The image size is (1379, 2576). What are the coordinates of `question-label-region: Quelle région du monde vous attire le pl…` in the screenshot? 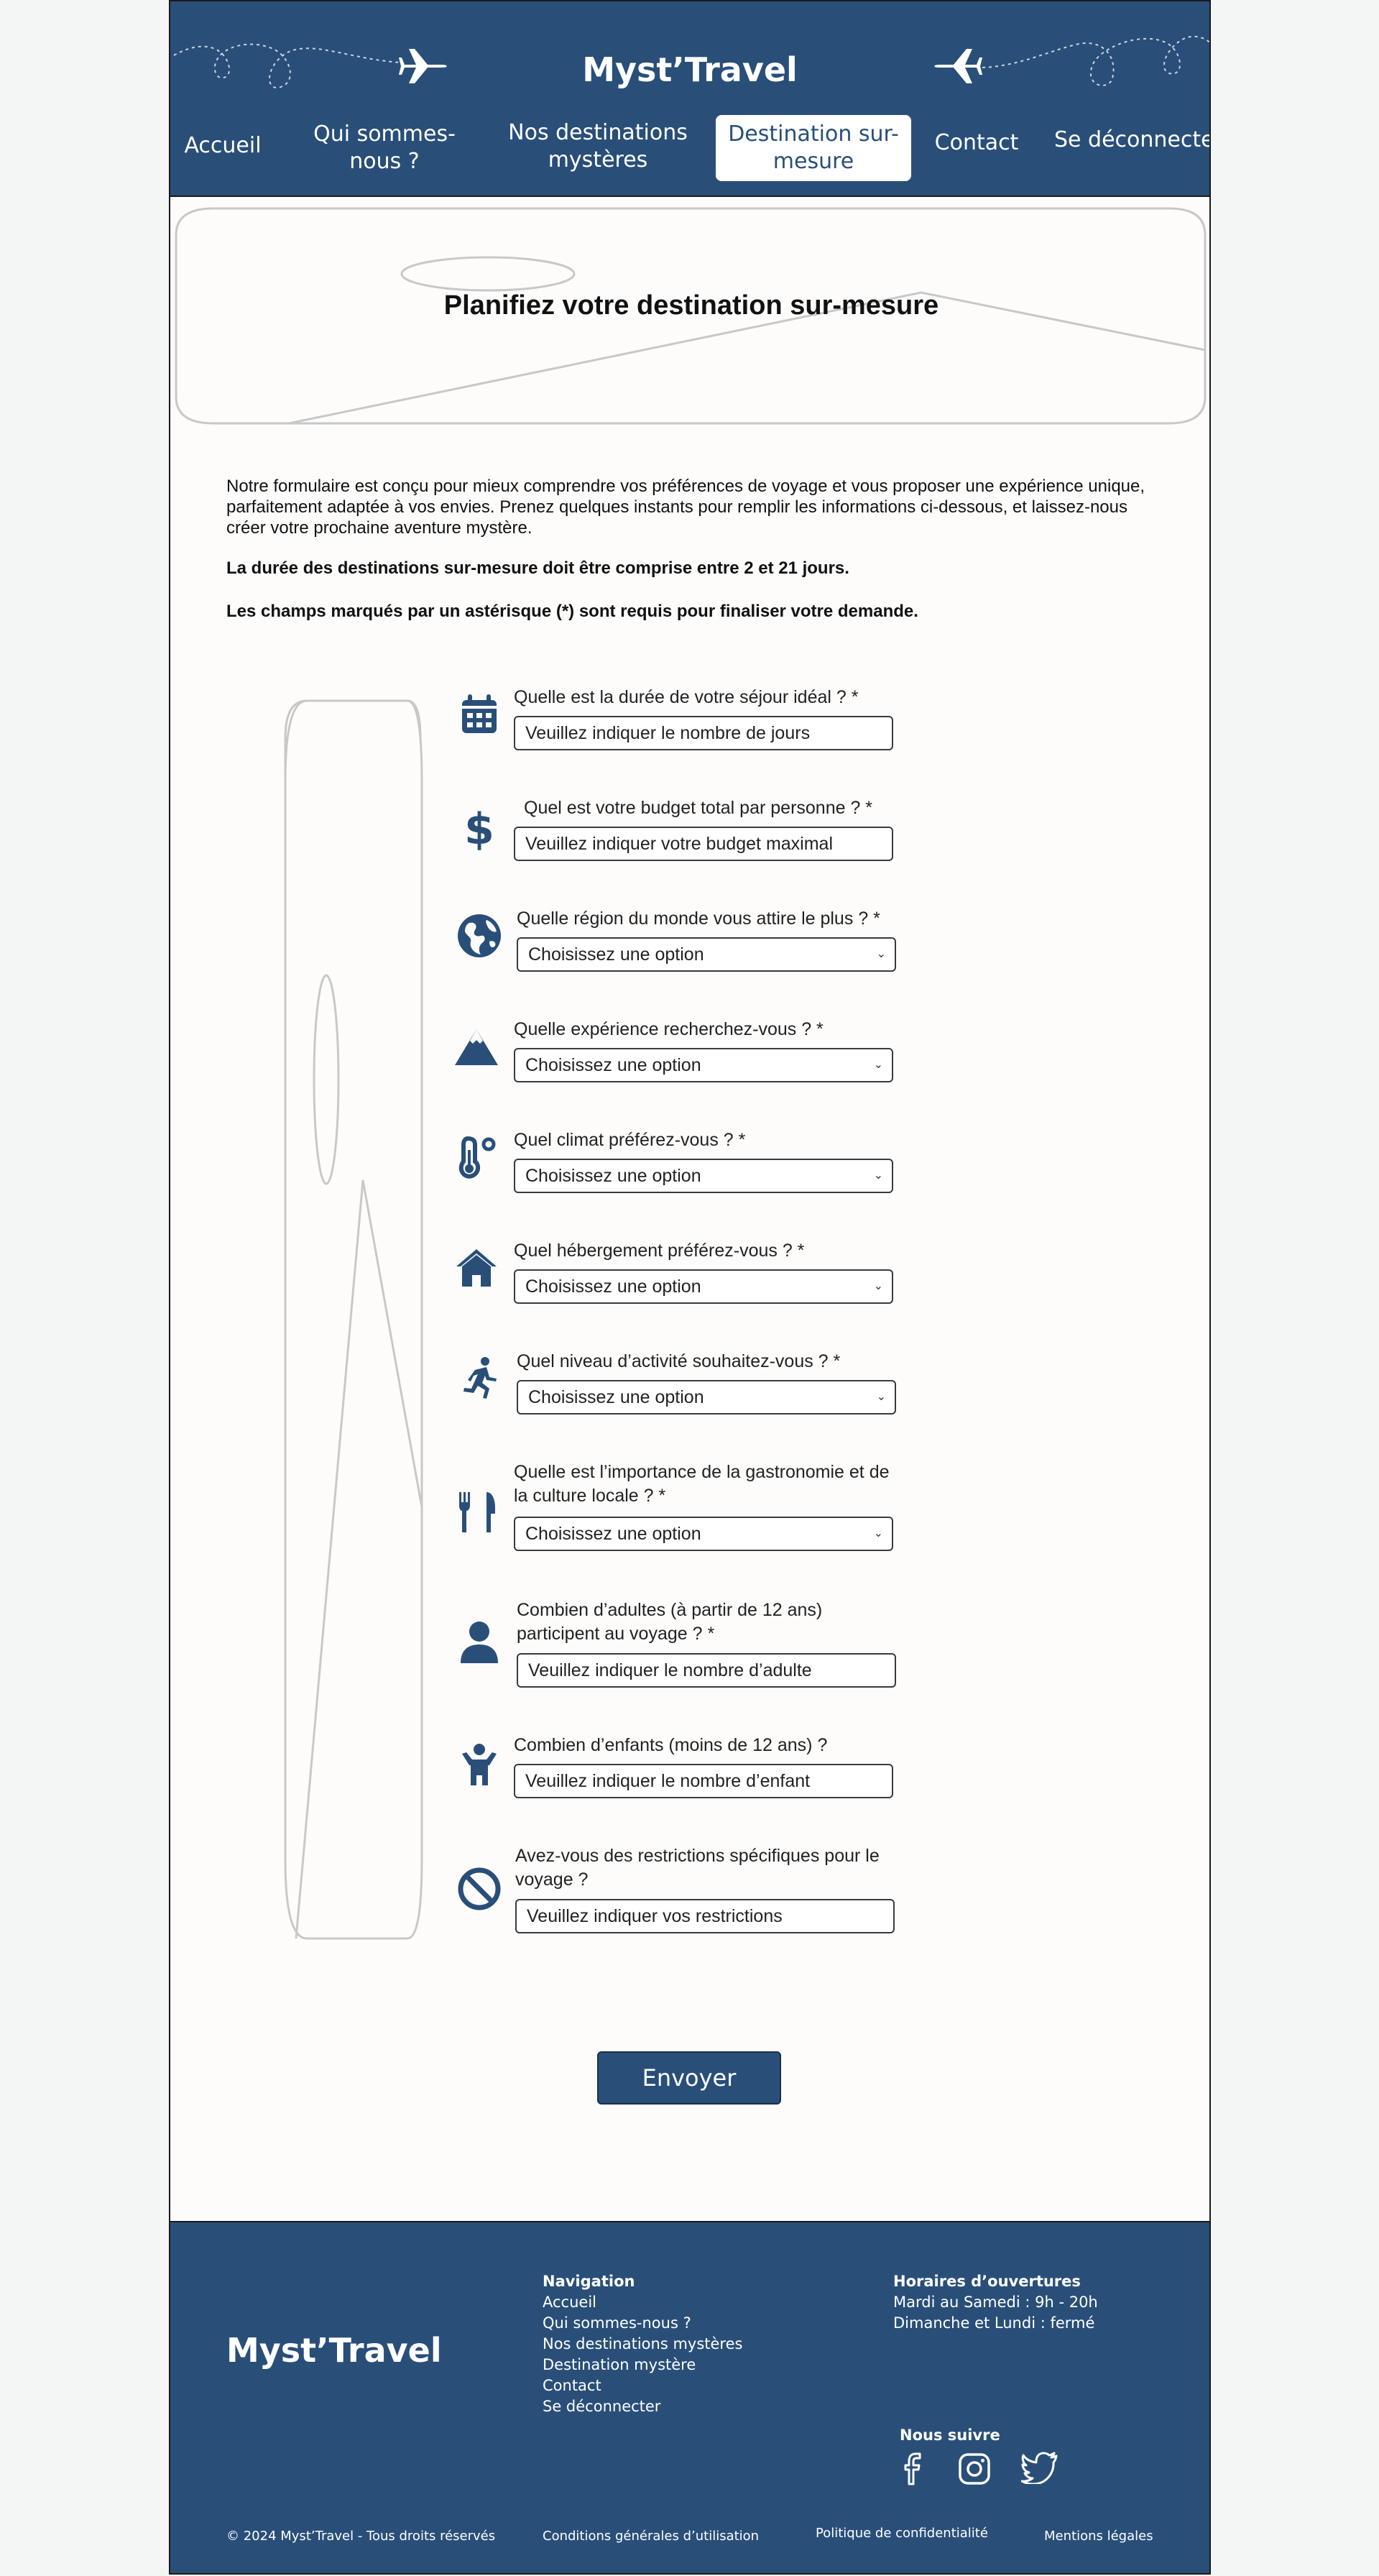 It's located at (698, 918).